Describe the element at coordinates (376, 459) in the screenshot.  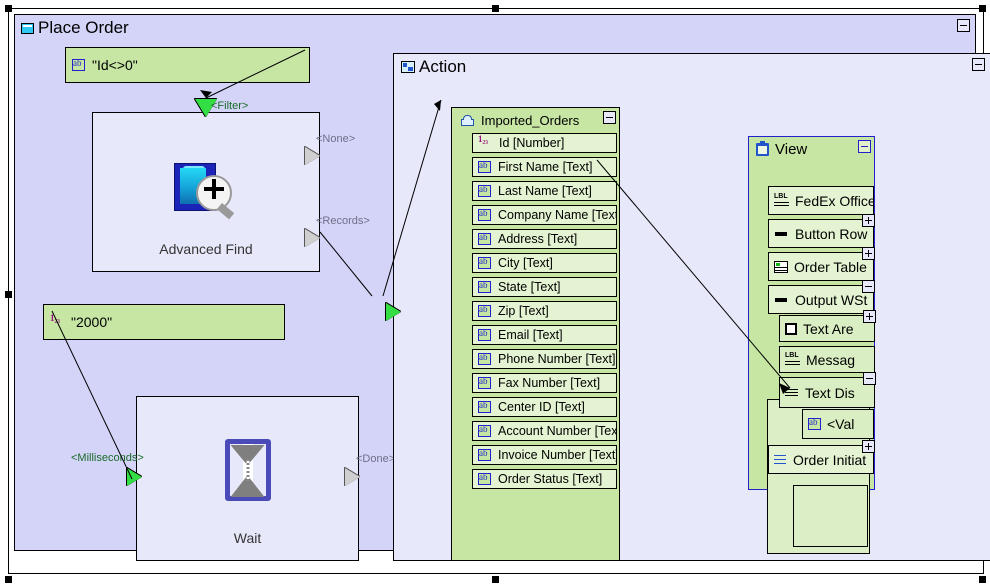
I see `wait-done-port-label: <Done>` at that location.